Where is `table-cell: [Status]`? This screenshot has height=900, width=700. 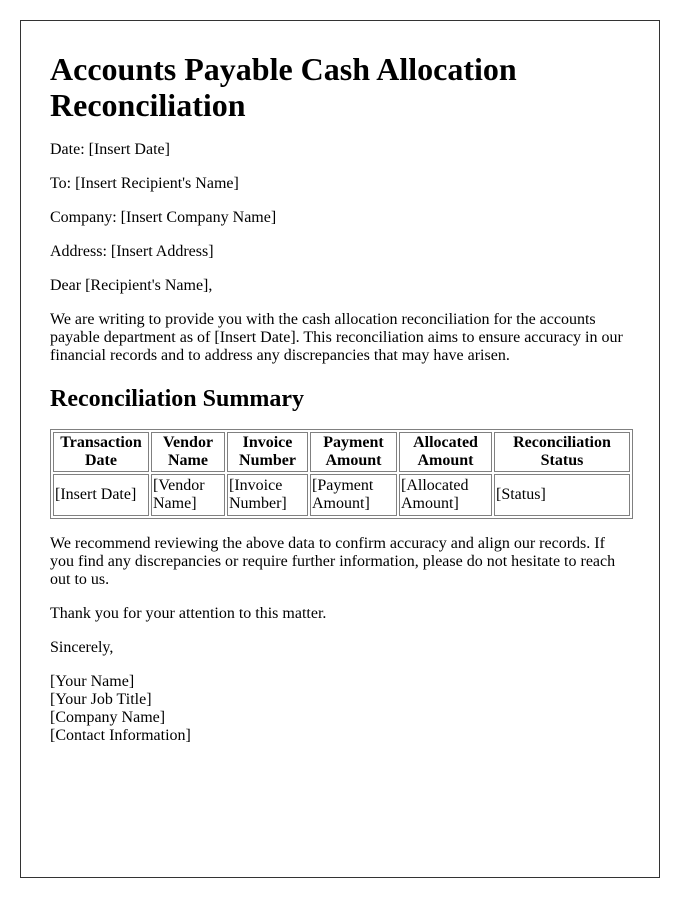
table-cell: [Status] is located at coordinates (562, 495).